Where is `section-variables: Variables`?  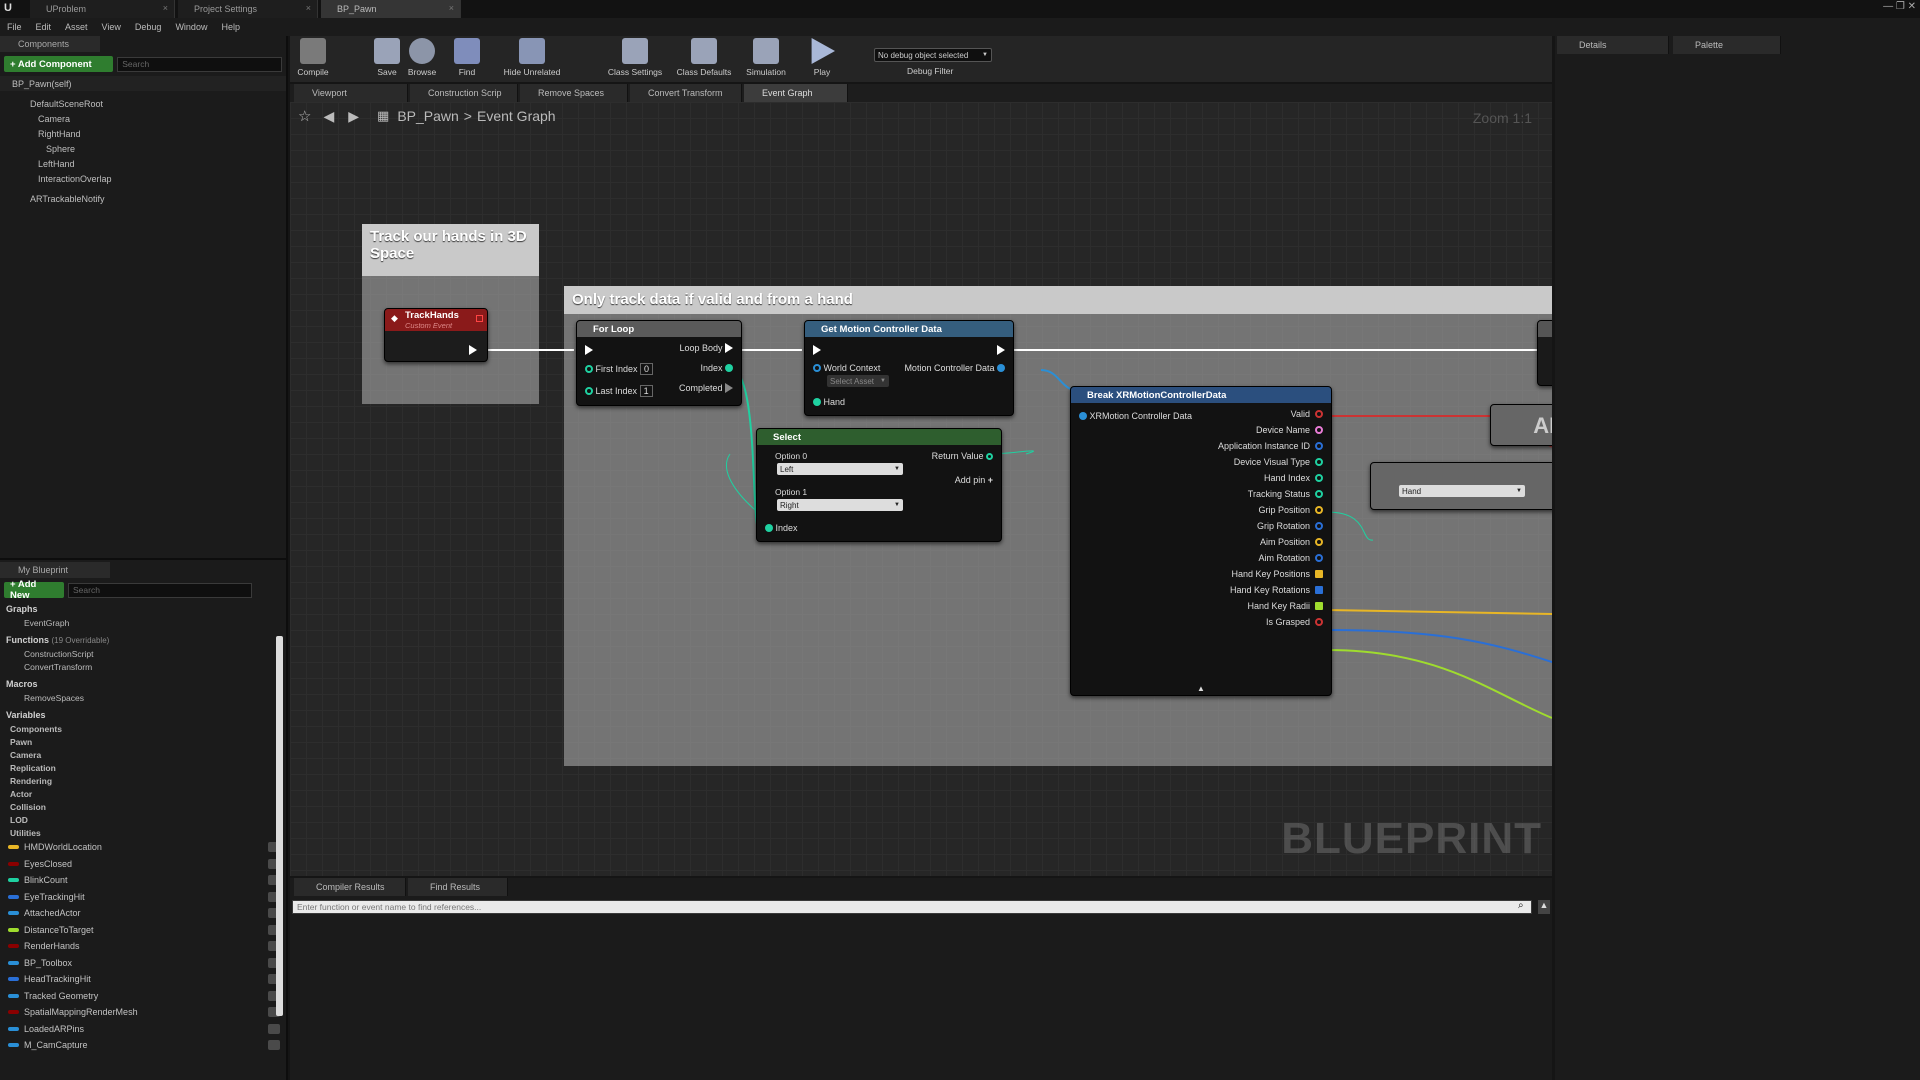
section-variables: Variables is located at coordinates (143, 715).